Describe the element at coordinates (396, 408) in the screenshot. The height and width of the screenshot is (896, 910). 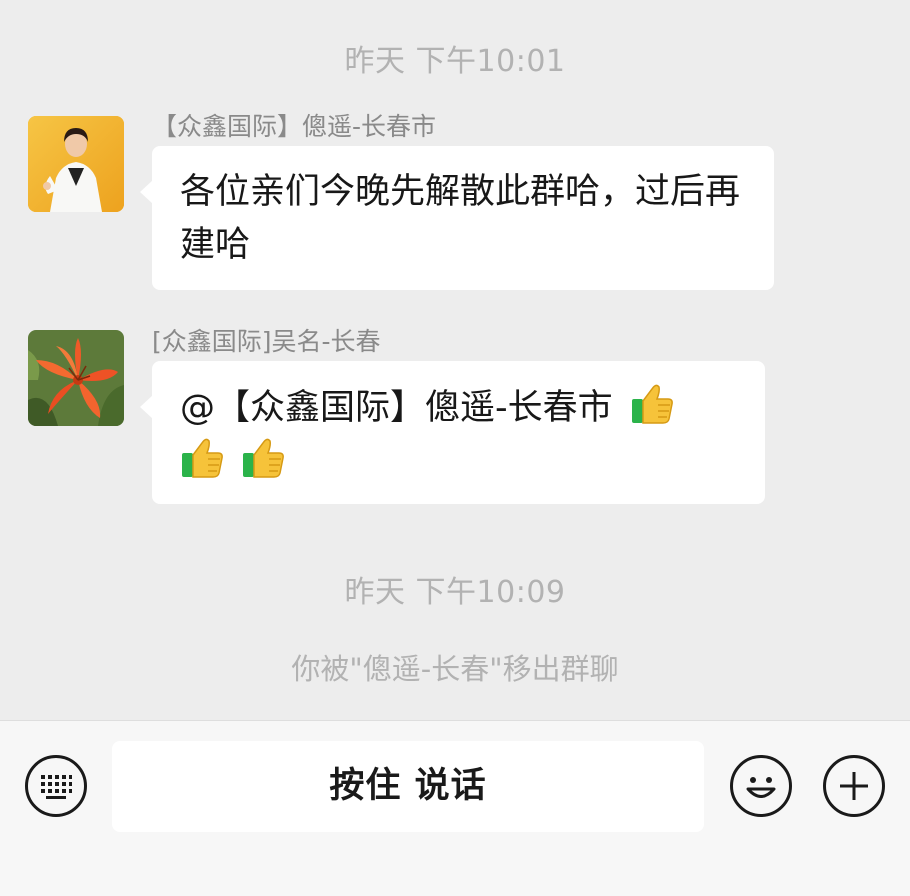
I see `mention-text: @【众鑫国际】傯遥-长春市` at that location.